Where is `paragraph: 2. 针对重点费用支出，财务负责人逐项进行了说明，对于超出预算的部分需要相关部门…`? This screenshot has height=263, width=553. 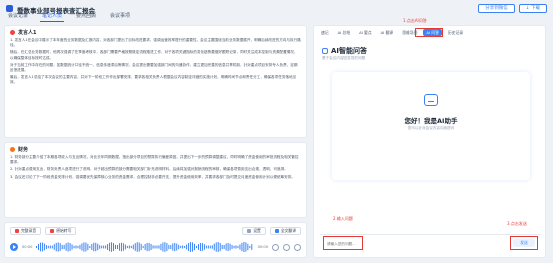 paragraph: 2. 针对重点费用支出，财务负责人逐项进行了说明，对于超出预算的部分需要相关部门… is located at coordinates (149, 169).